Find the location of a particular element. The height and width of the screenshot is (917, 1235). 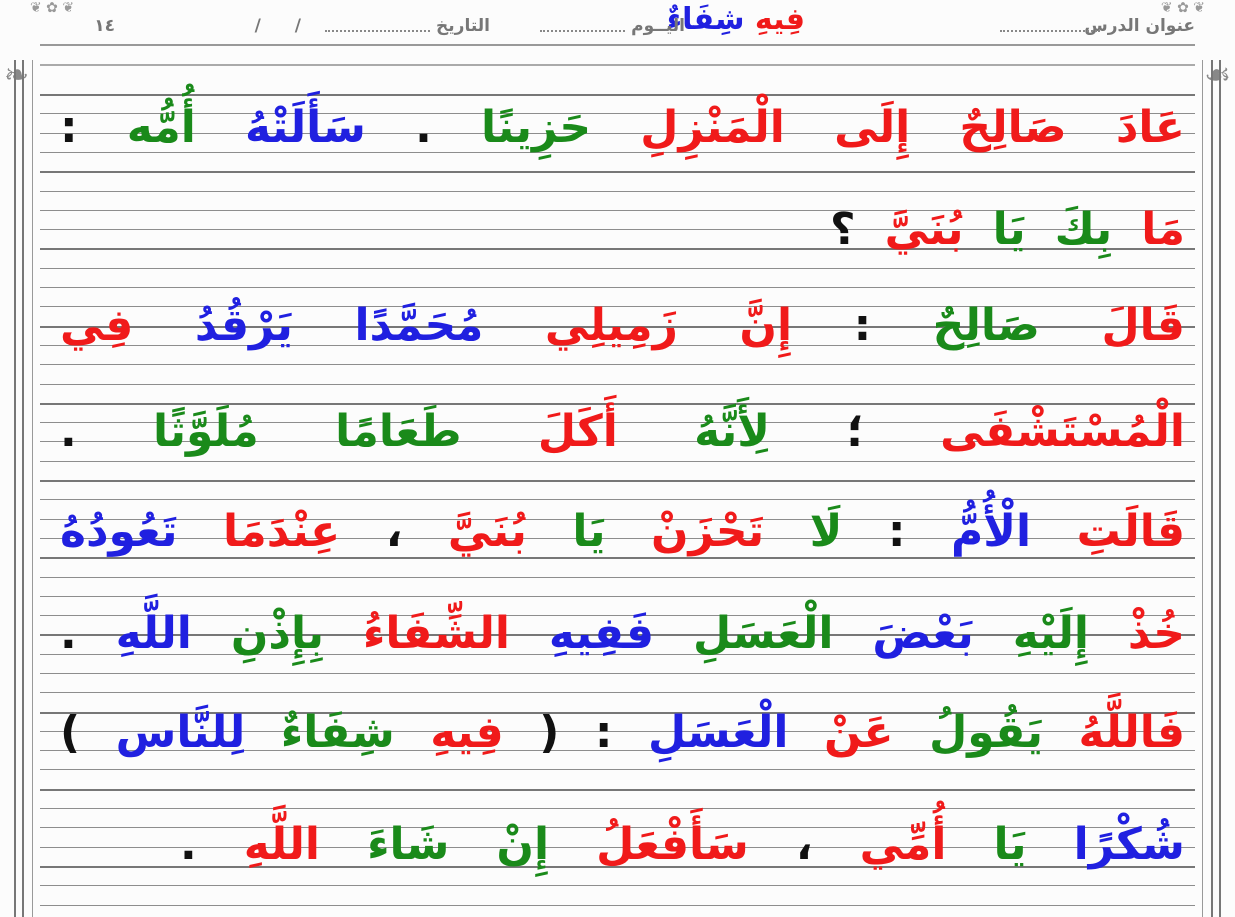

word: بِكَ is located at coordinates (1083, 229).